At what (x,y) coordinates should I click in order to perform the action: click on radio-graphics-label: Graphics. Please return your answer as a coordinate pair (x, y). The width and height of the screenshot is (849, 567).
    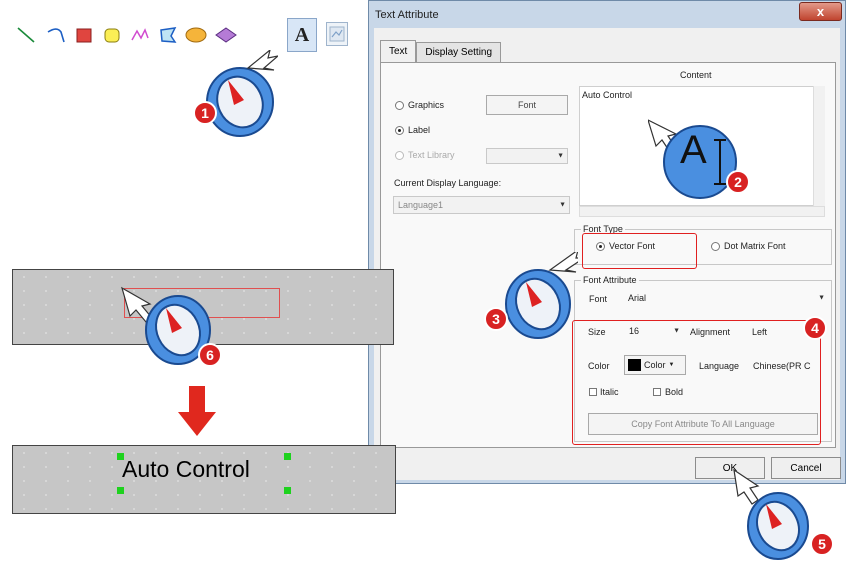
    Looking at the image, I should click on (426, 105).